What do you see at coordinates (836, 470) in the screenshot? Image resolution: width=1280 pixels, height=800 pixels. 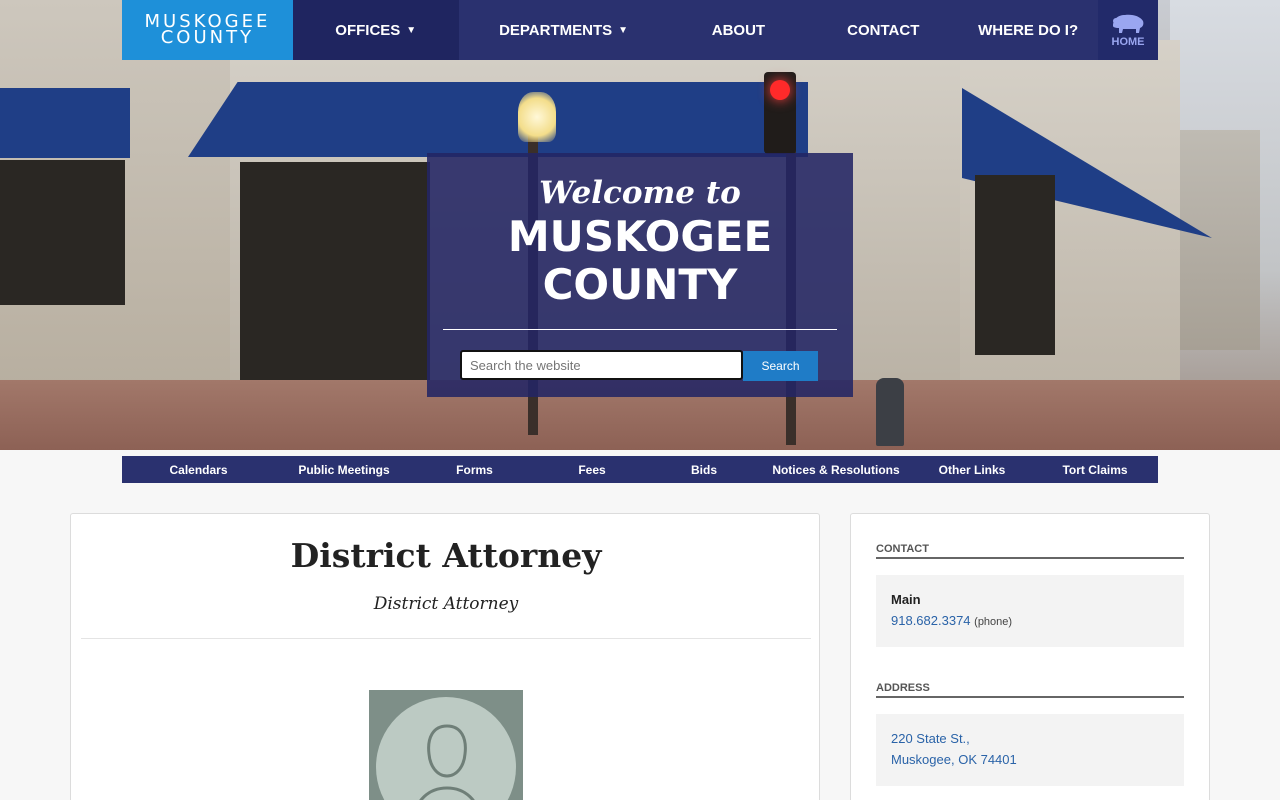 I see `subnav-item-notices: Notices & Resolutions` at bounding box center [836, 470].